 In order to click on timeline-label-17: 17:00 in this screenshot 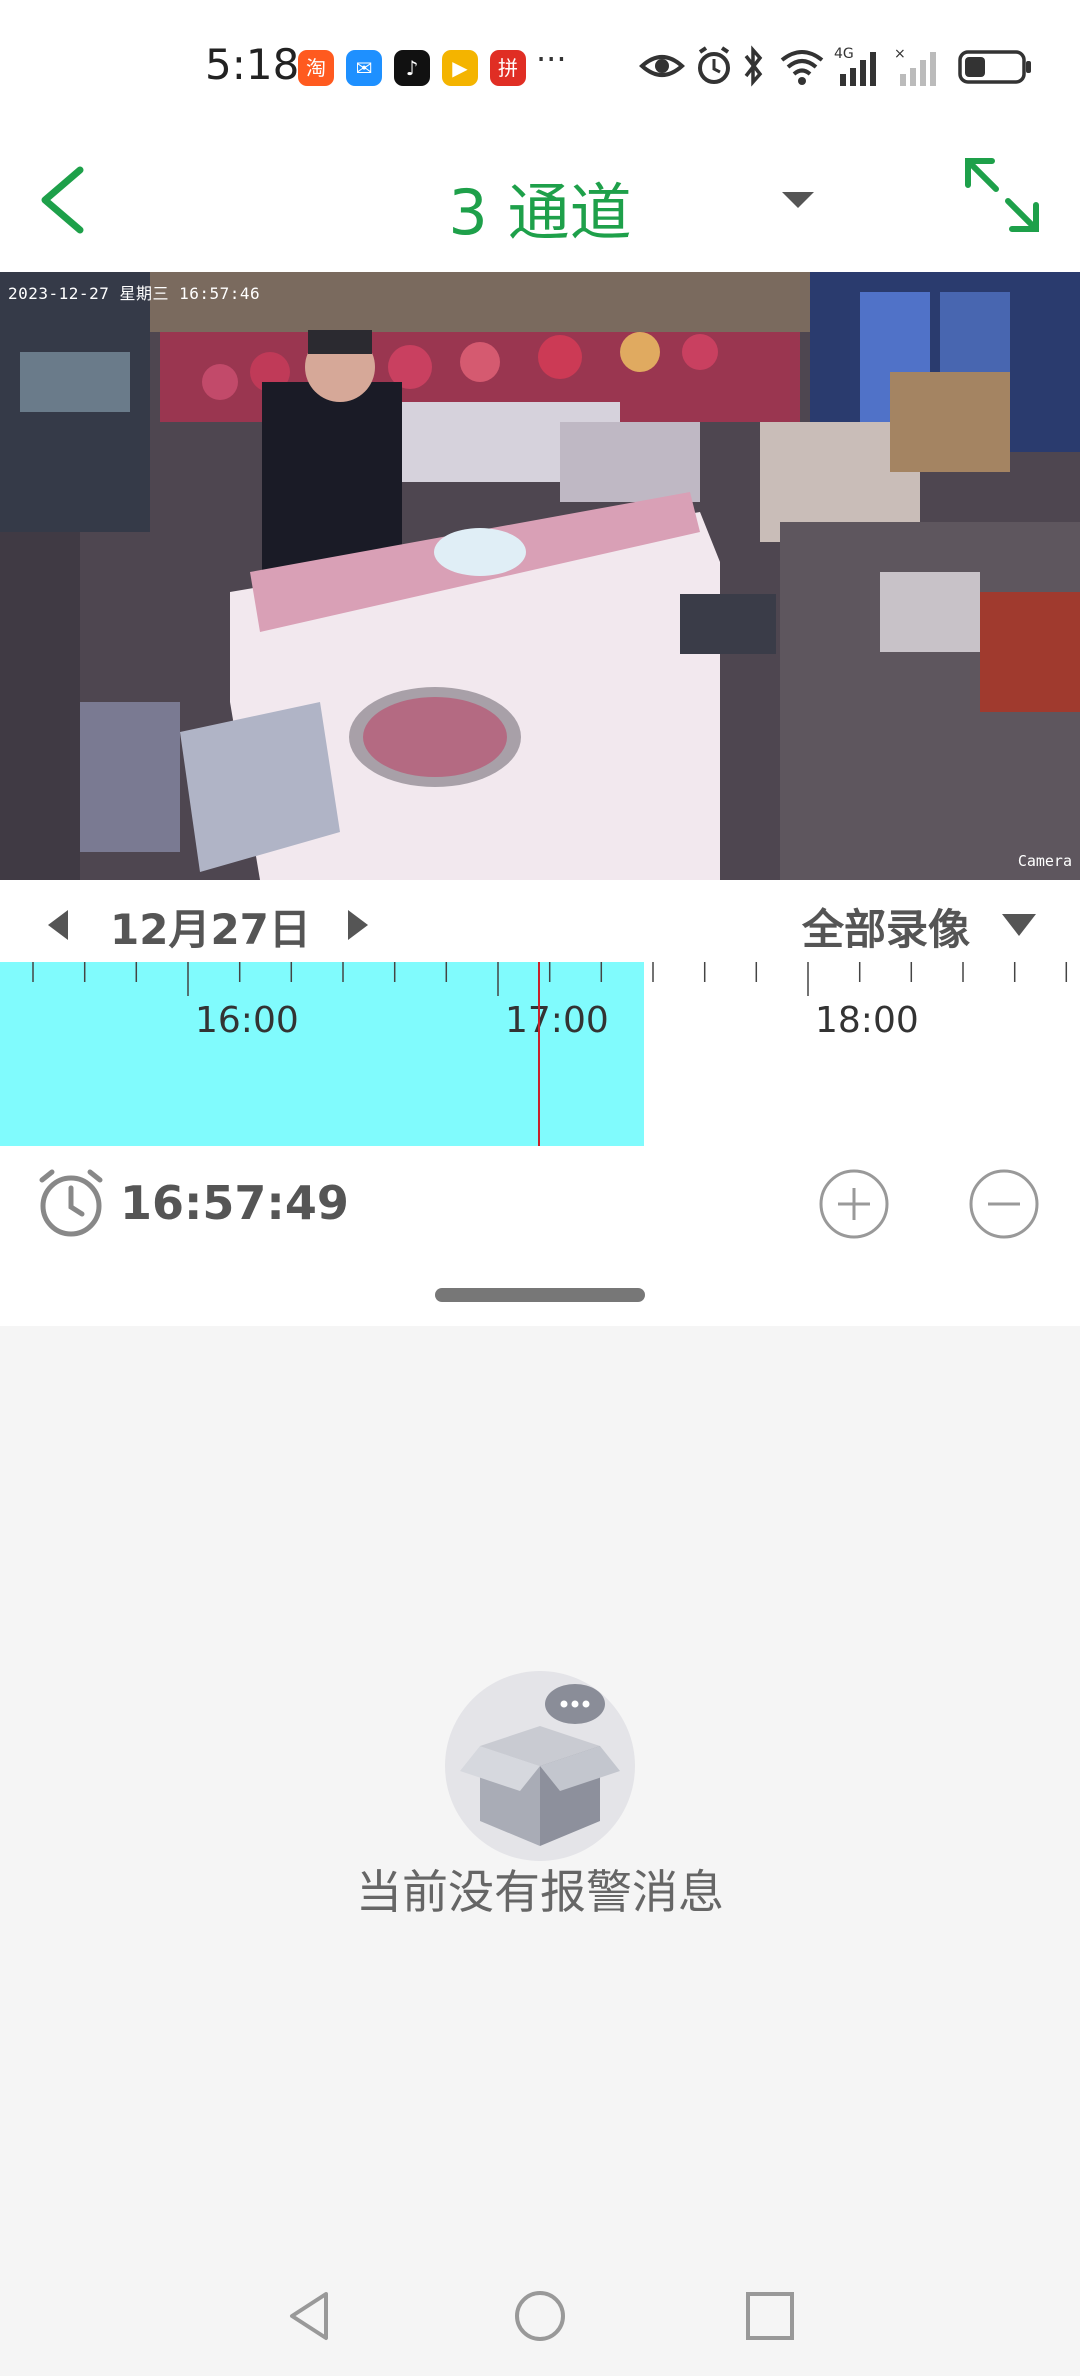, I will do `click(557, 1020)`.